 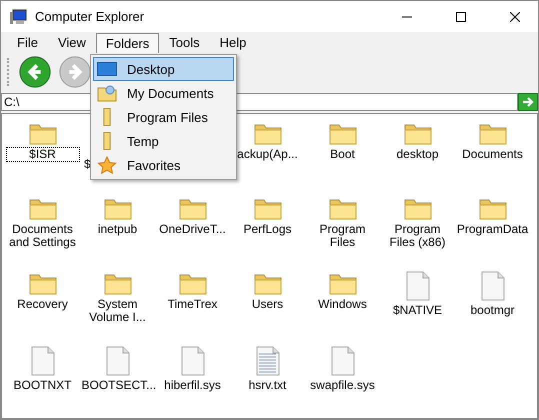 I want to click on file-name: TimeTrex, so click(x=192, y=304).